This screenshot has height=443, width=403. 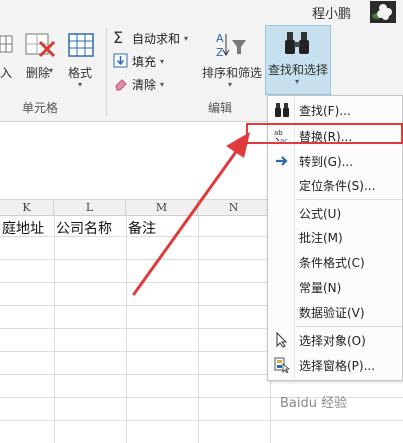 What do you see at coordinates (220, 52) in the screenshot?
I see `svg-text: Z` at bounding box center [220, 52].